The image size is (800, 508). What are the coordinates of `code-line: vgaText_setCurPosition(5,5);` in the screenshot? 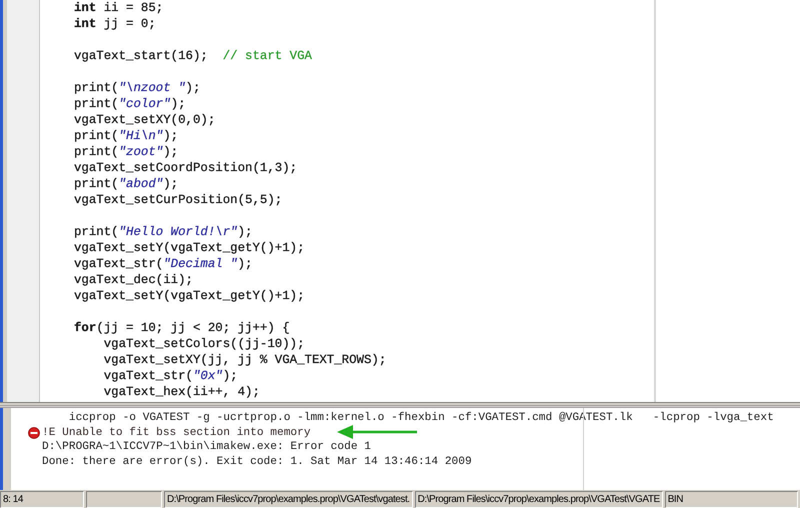 It's located at (178, 200).